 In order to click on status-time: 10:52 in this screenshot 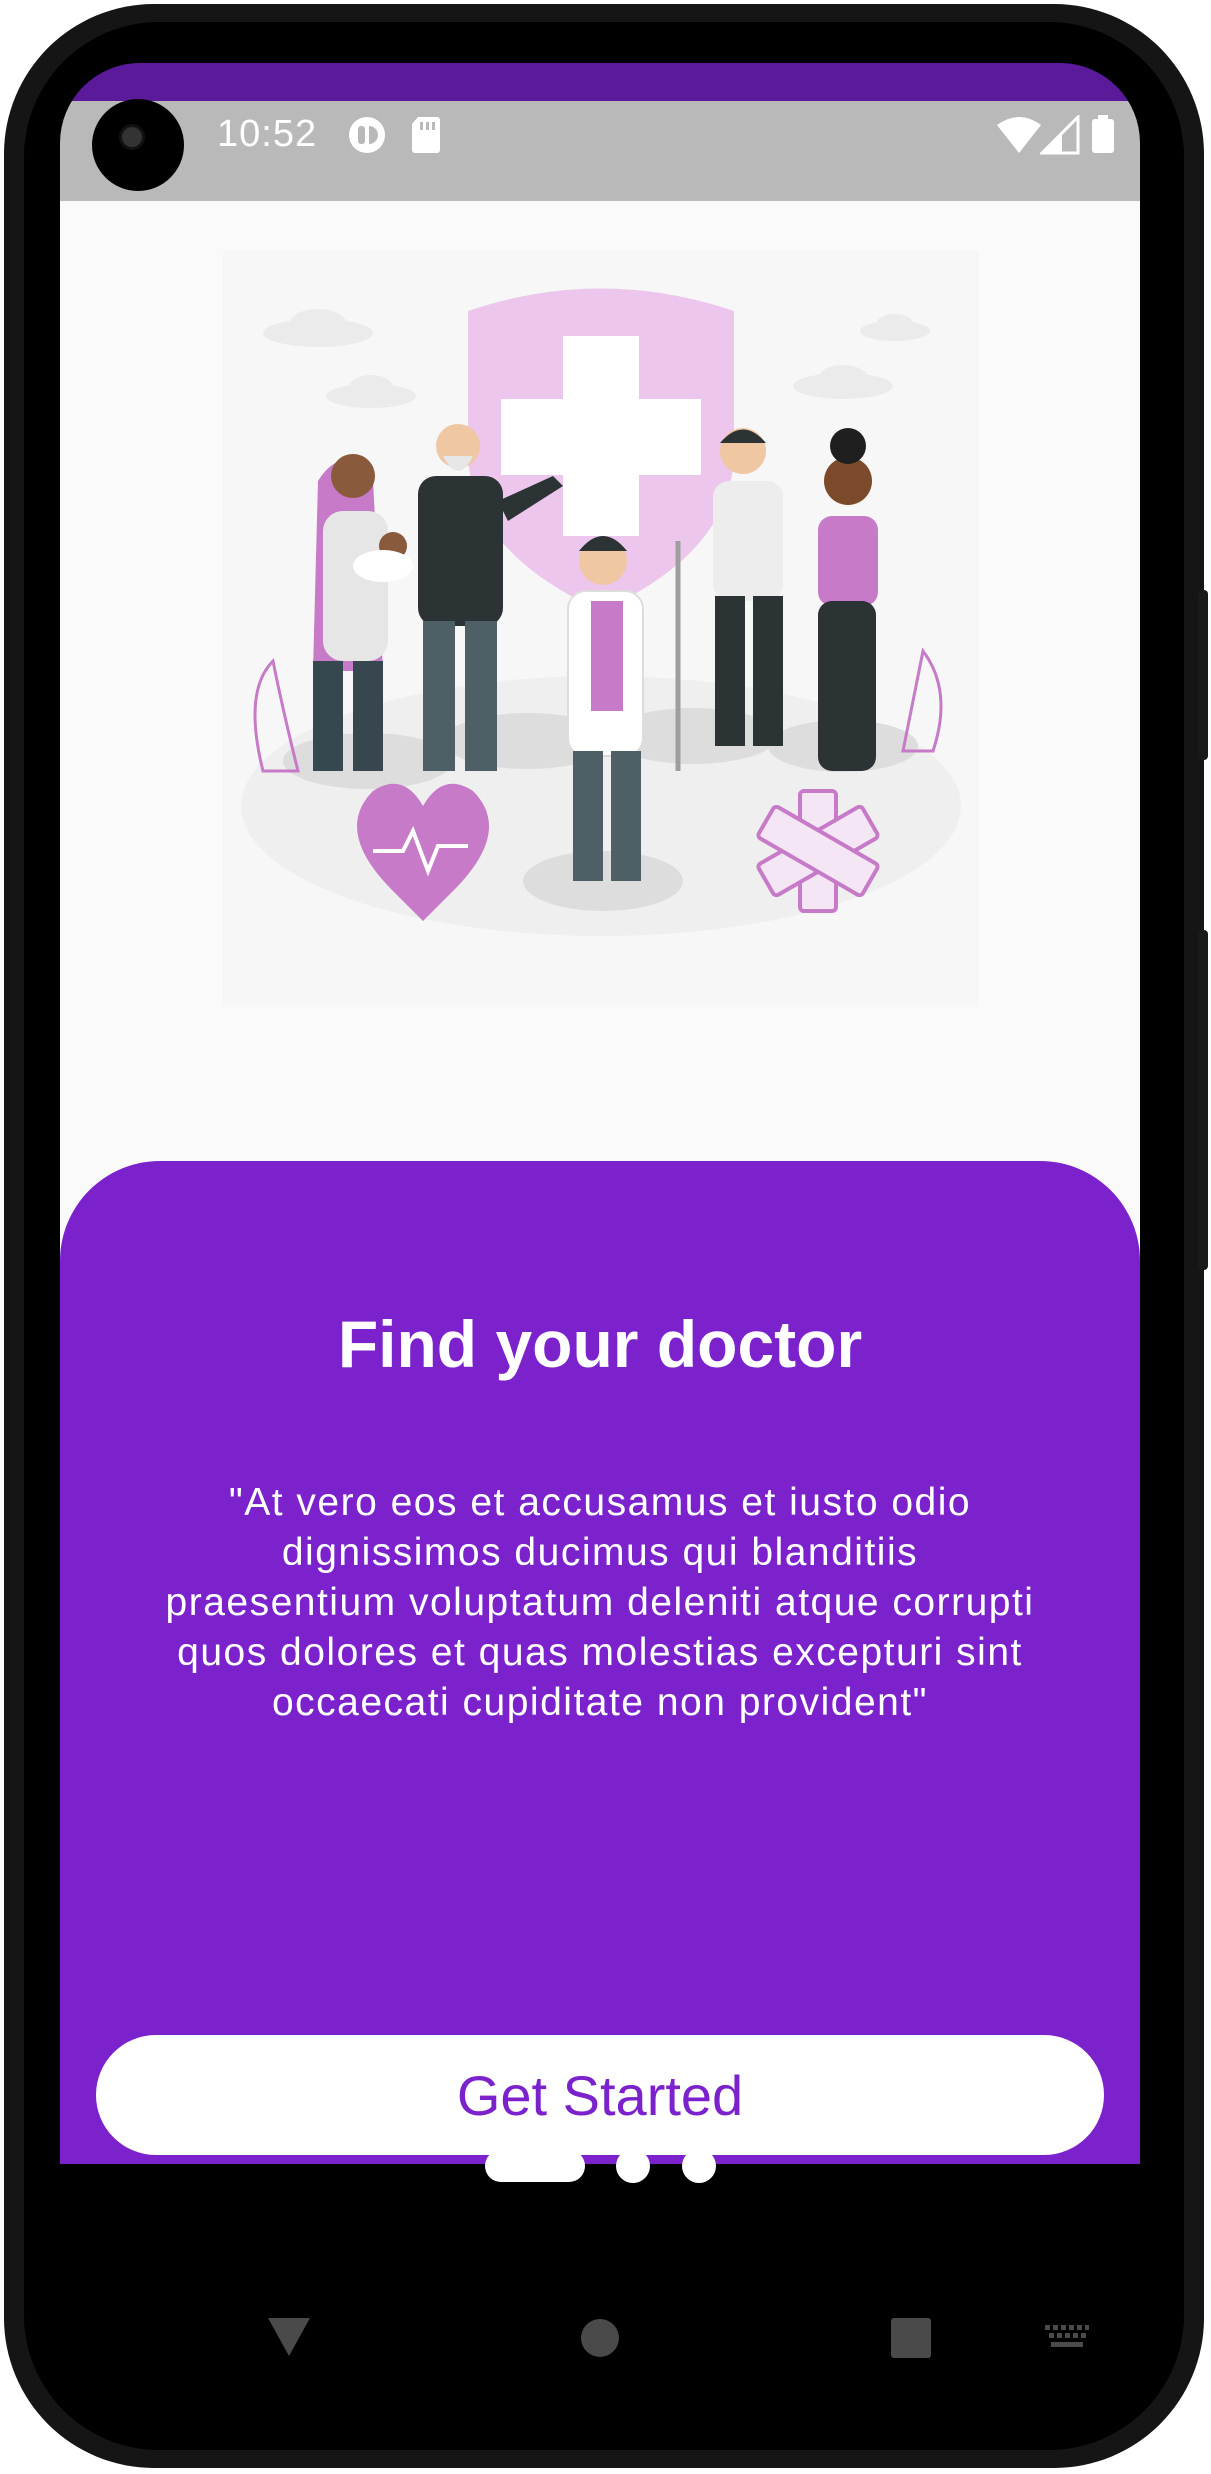, I will do `click(267, 134)`.